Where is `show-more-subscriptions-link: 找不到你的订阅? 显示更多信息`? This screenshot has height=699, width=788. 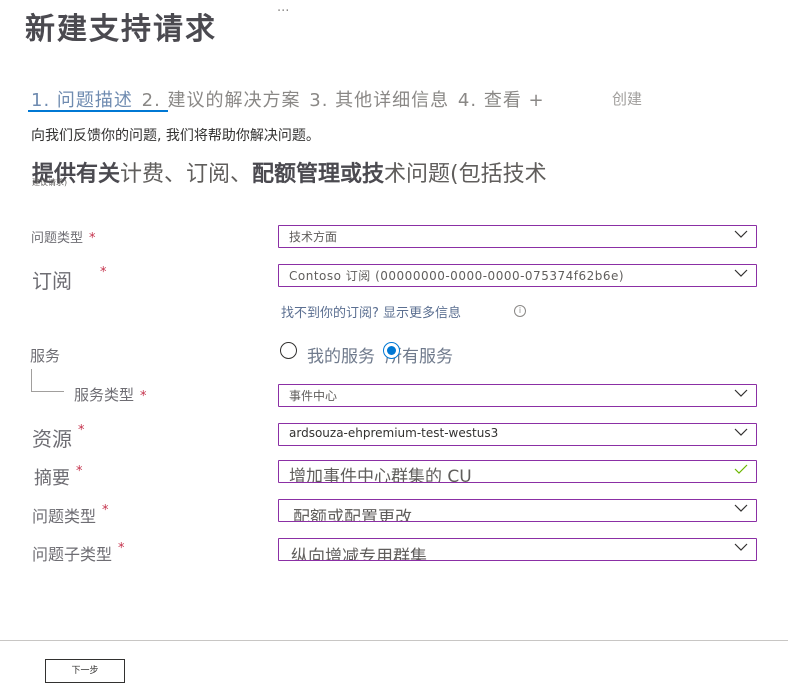 show-more-subscriptions-link: 找不到你的订阅? 显示更多信息 is located at coordinates (371, 311).